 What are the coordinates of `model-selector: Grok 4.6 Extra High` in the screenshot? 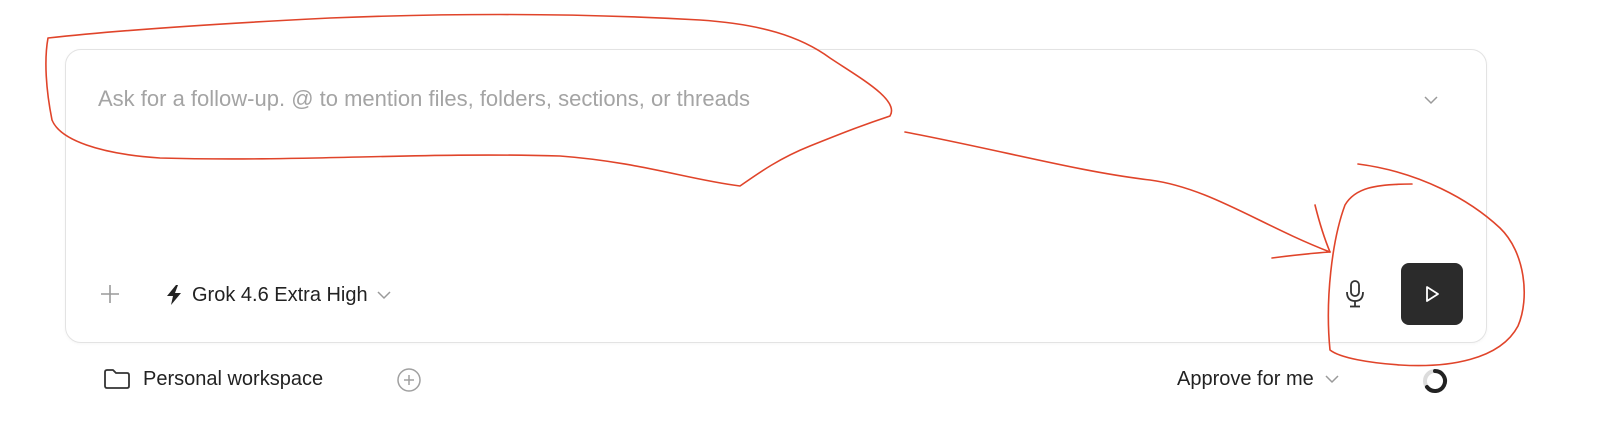 It's located at (278, 295).